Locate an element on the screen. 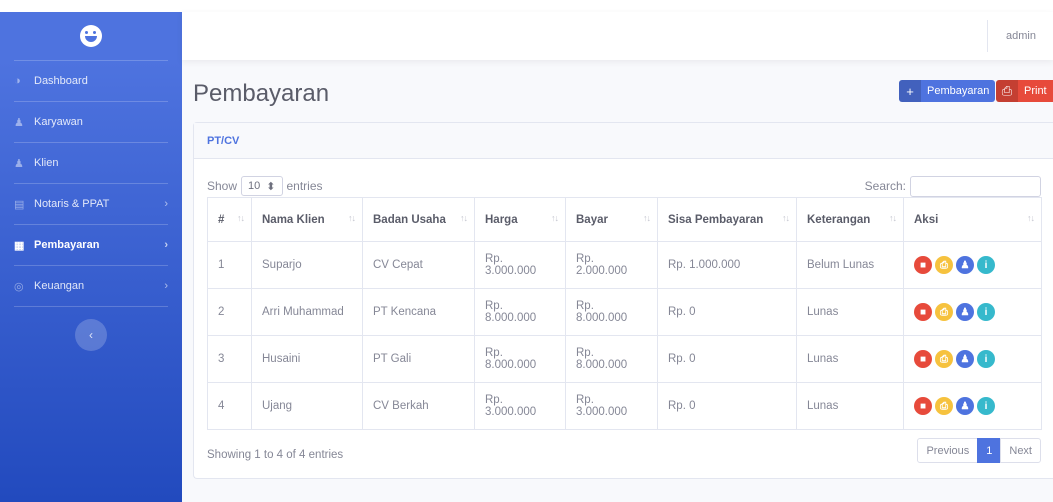  plus-icon: + is located at coordinates (910, 91).